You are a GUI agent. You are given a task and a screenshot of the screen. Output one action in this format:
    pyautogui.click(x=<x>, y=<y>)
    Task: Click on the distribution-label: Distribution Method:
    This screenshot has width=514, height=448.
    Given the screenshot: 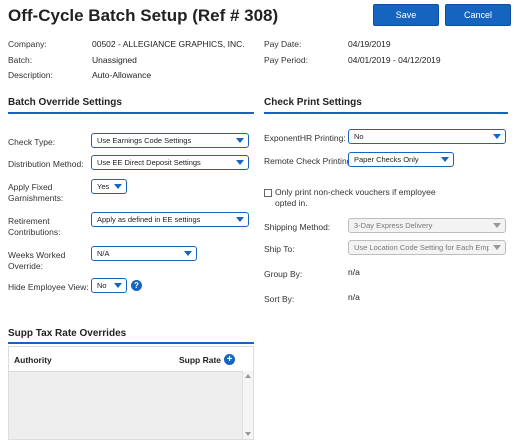 What is the action you would take?
    pyautogui.click(x=46, y=164)
    